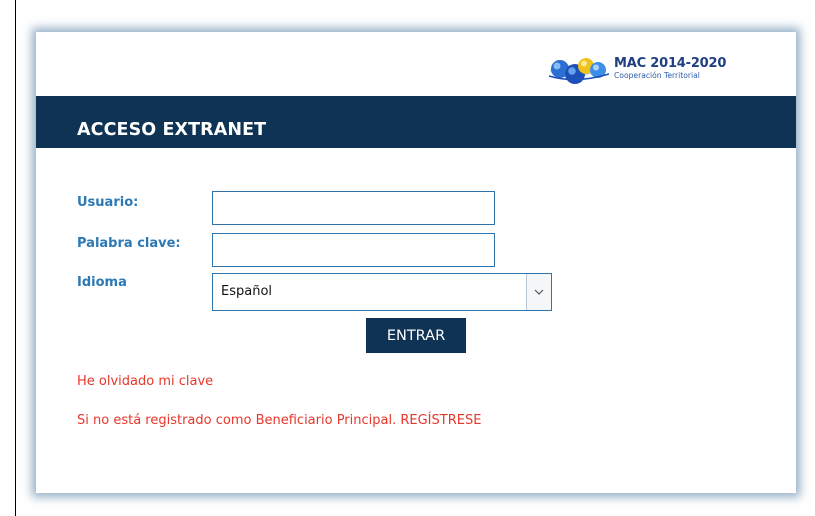 The width and height of the screenshot is (815, 516). What do you see at coordinates (353, 250) in the screenshot?
I see `password-input` at bounding box center [353, 250].